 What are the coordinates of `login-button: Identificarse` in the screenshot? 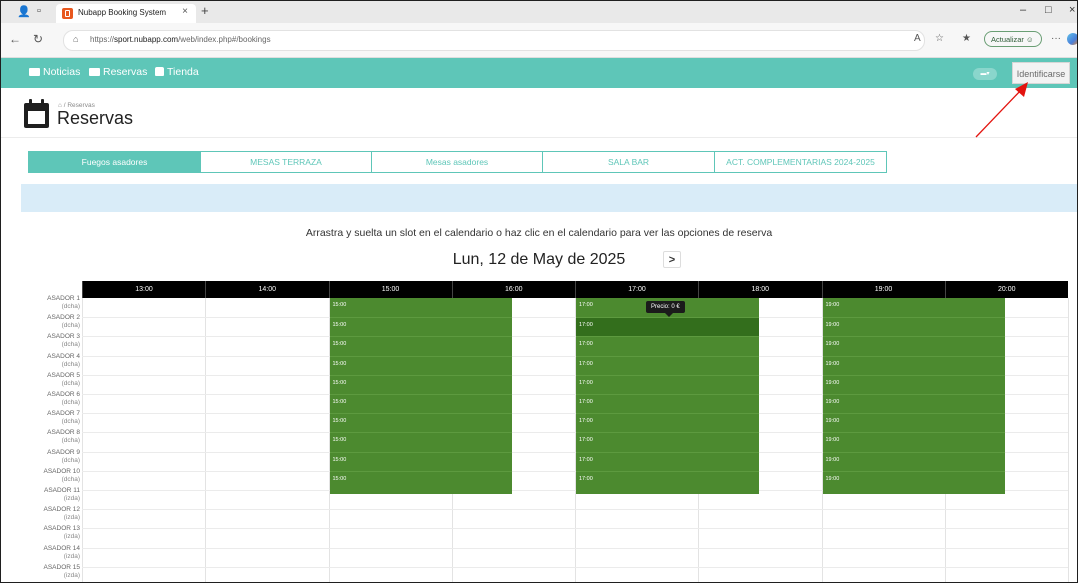 It's located at (1041, 73).